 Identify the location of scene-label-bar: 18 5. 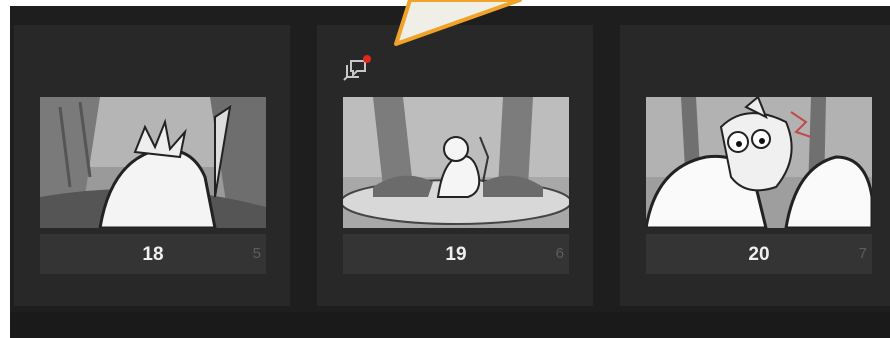
(153, 254).